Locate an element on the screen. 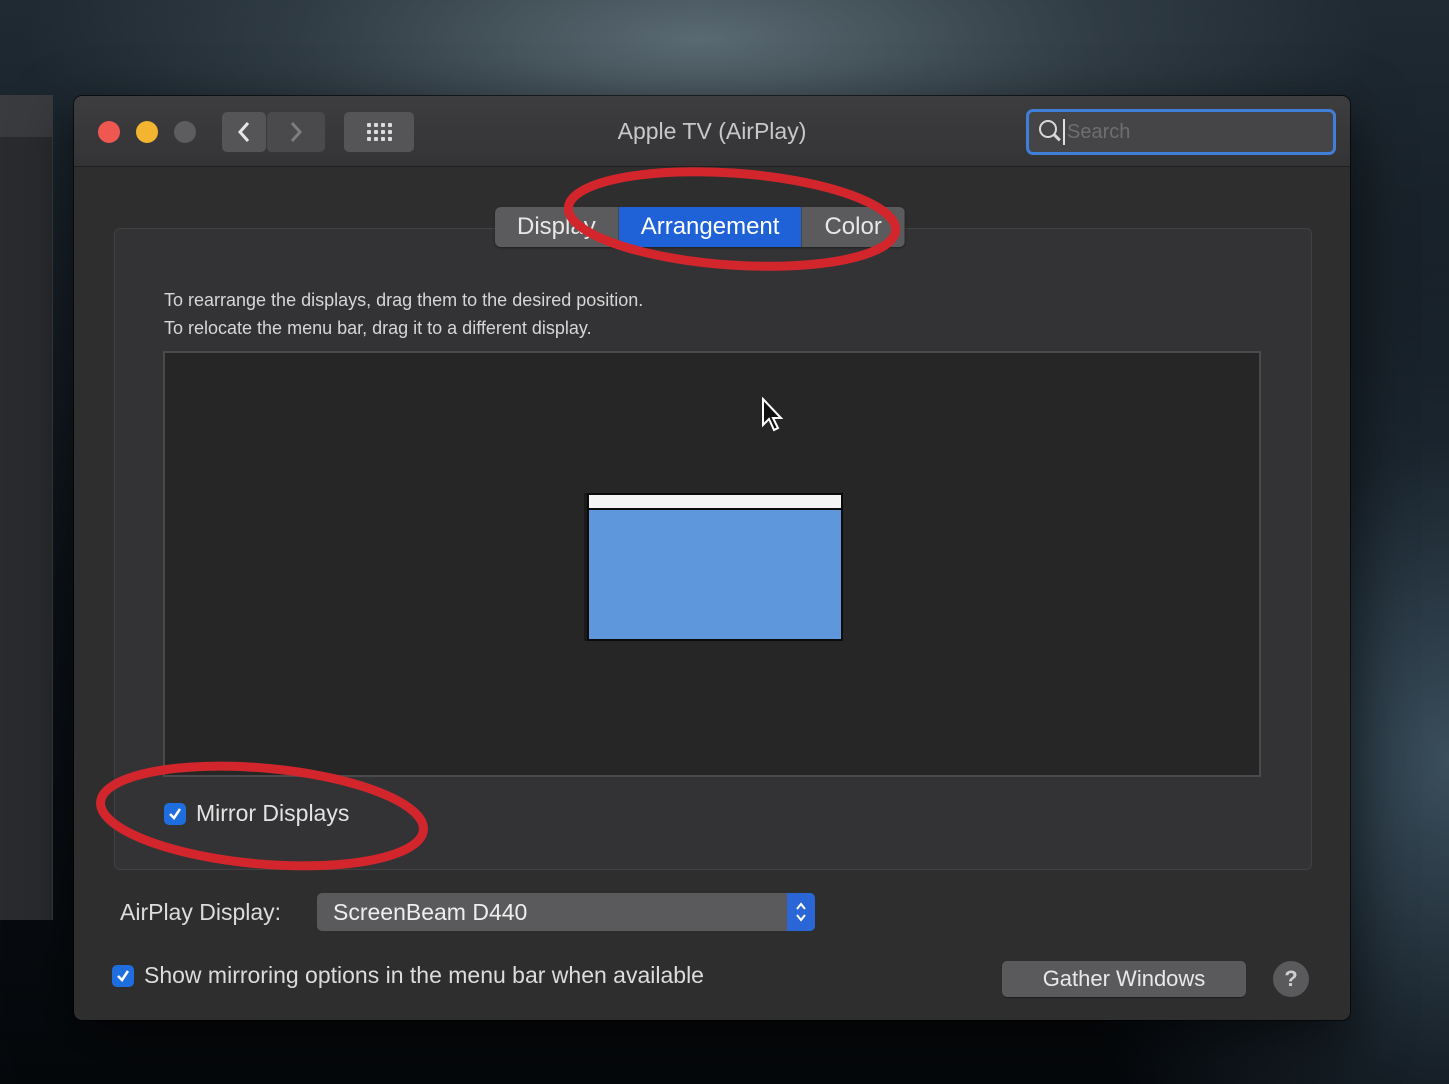 The height and width of the screenshot is (1084, 1449). gather-windows-button: Gather Windows is located at coordinates (1124, 979).